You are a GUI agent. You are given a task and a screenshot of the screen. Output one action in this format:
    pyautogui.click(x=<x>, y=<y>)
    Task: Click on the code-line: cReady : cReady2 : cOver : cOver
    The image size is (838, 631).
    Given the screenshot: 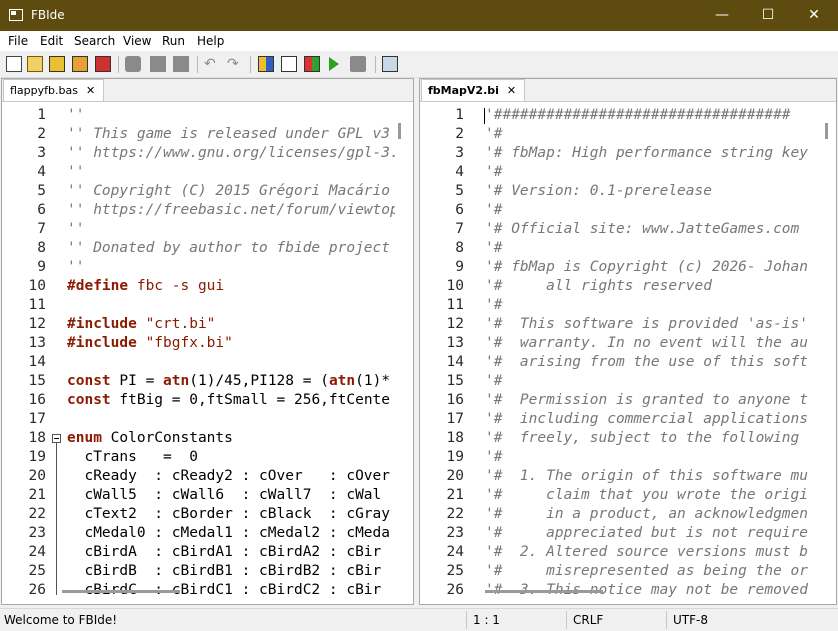 What is the action you would take?
    pyautogui.click(x=228, y=476)
    